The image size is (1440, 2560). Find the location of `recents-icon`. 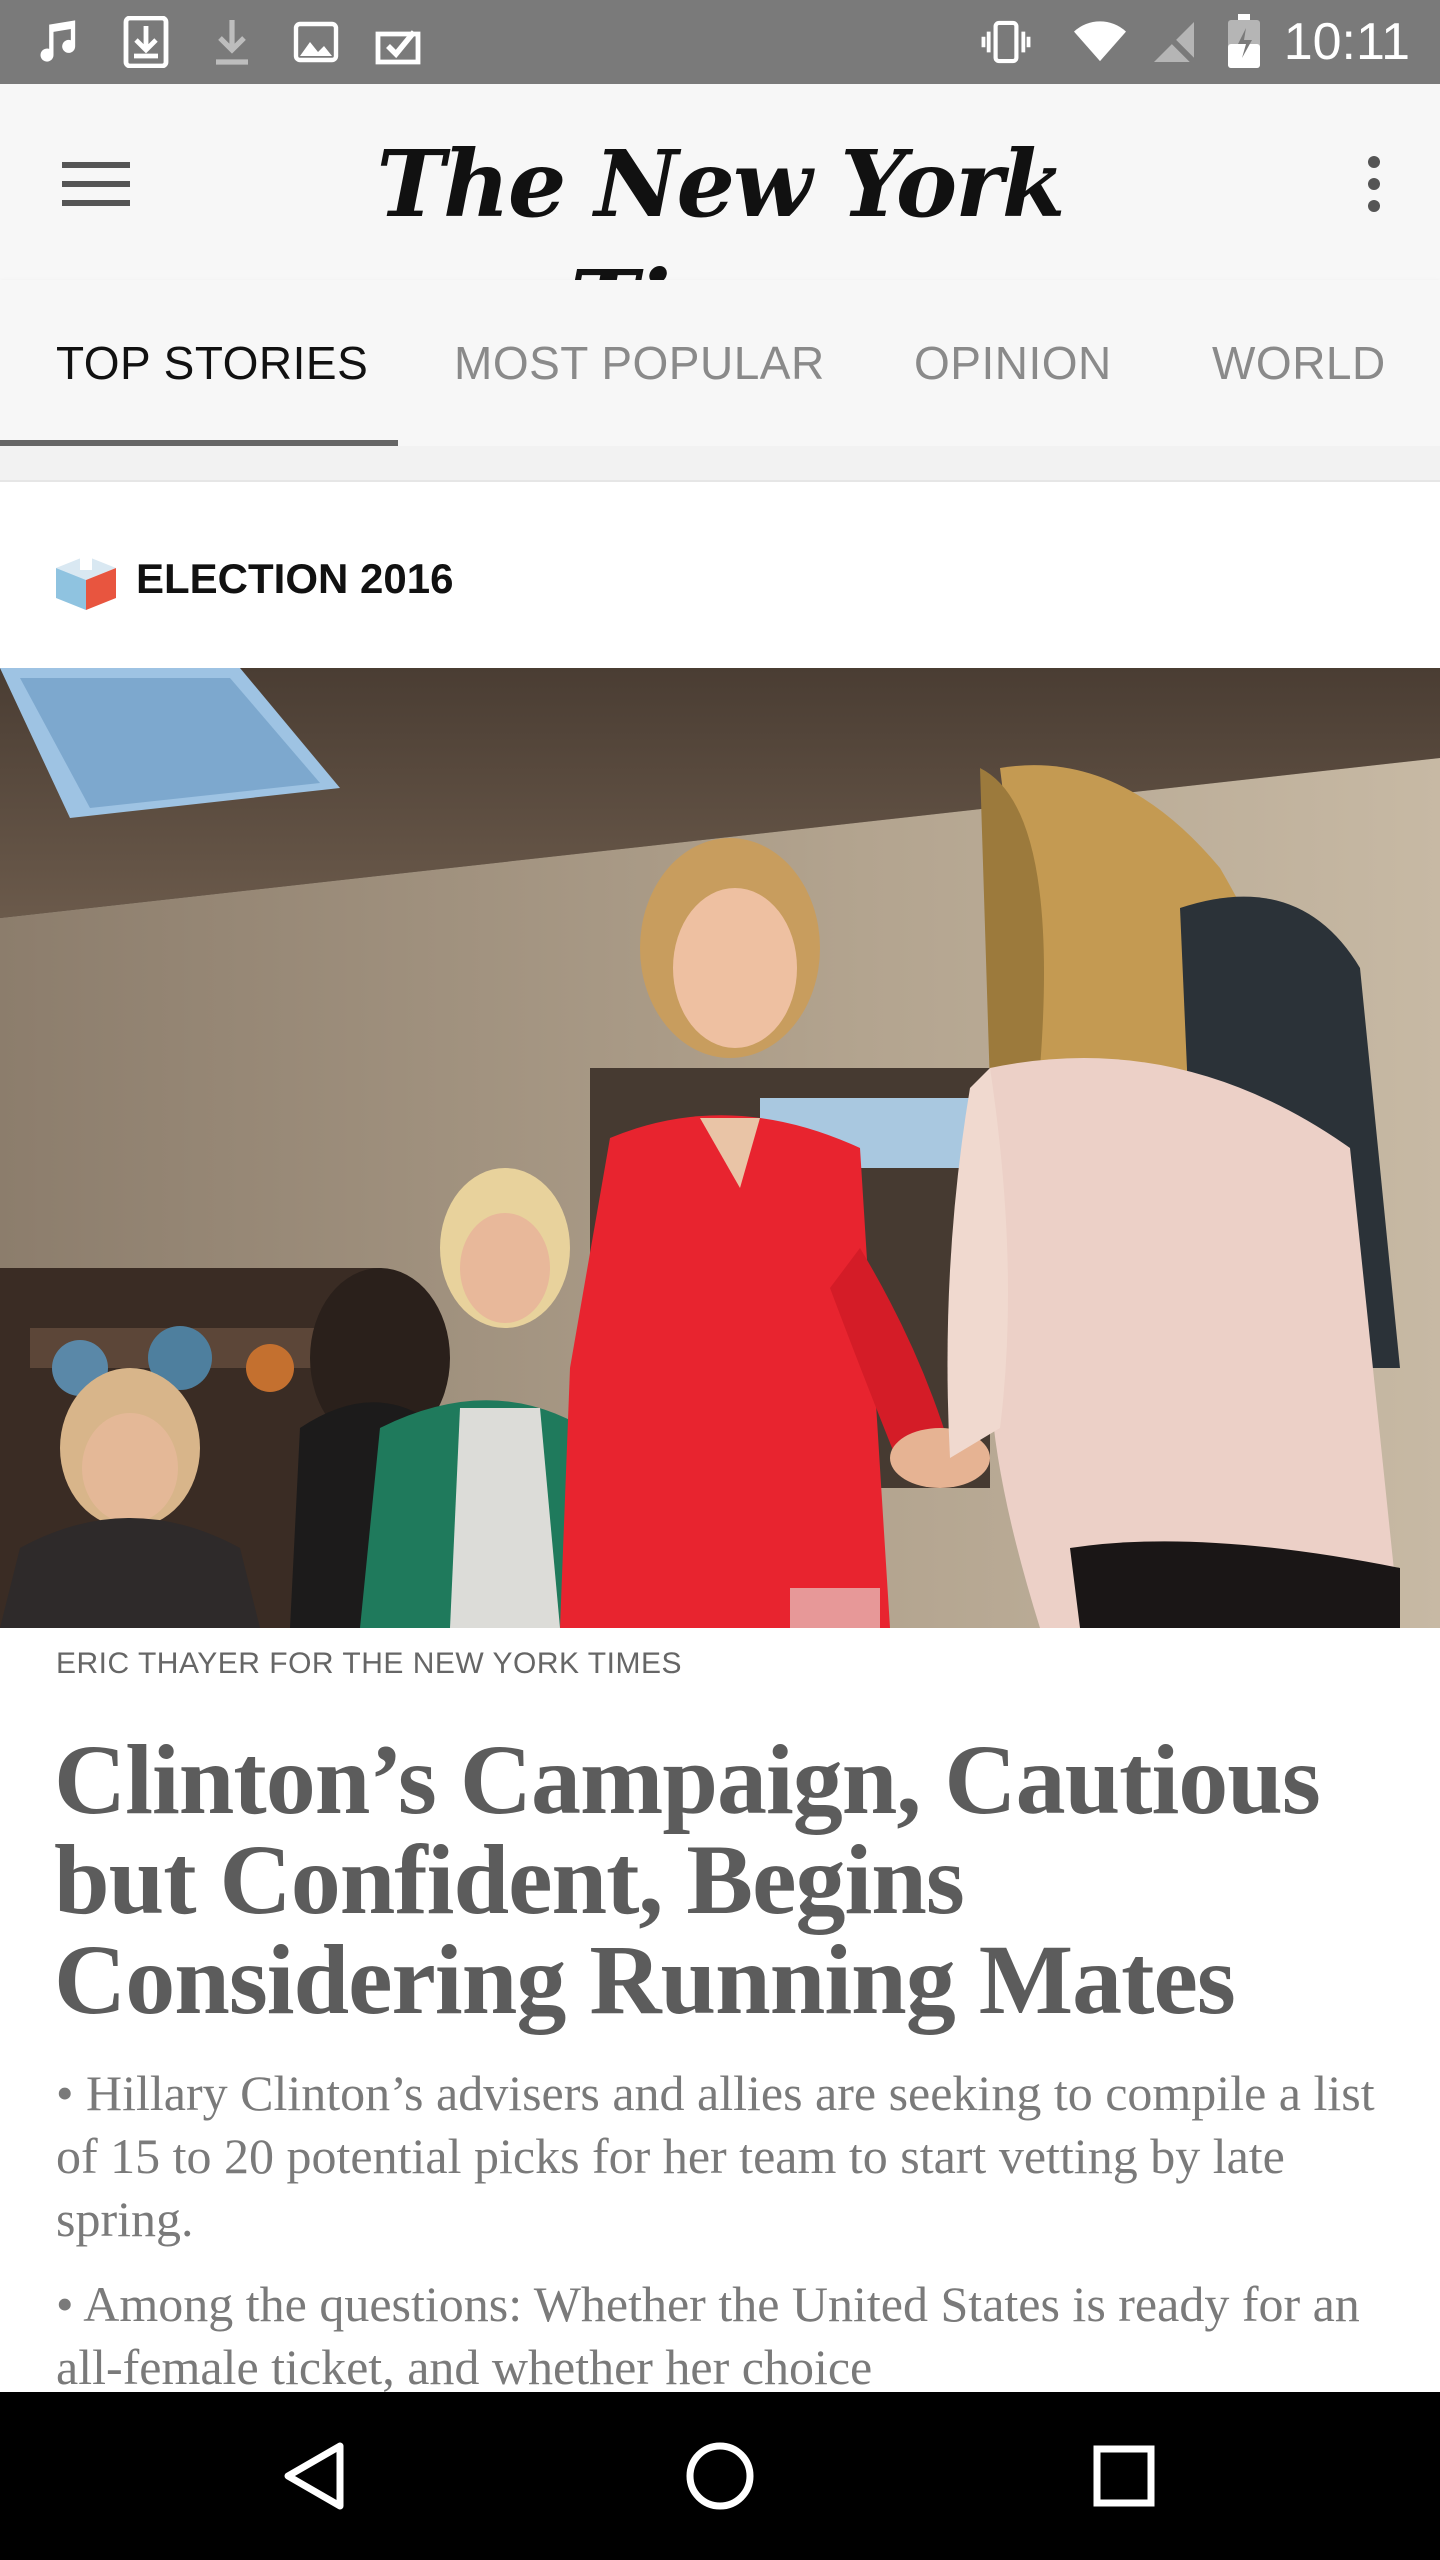

recents-icon is located at coordinates (1124, 2476).